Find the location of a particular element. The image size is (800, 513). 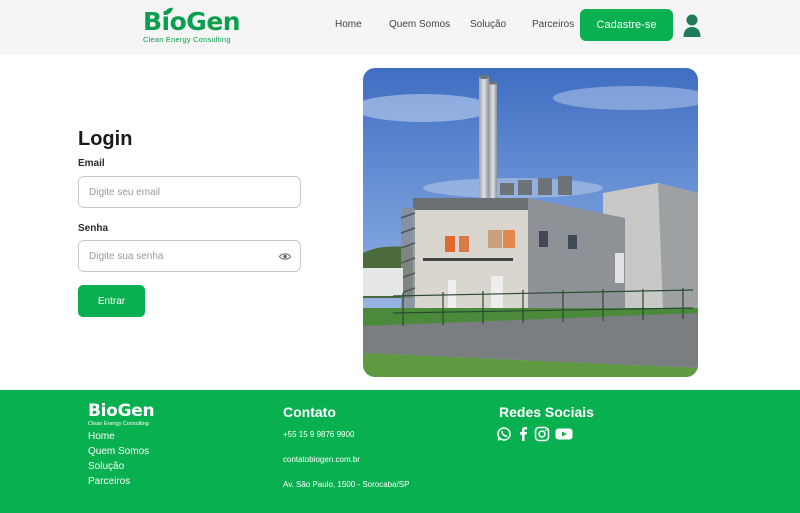

nav-item-solucao: Solução is located at coordinates (488, 24).